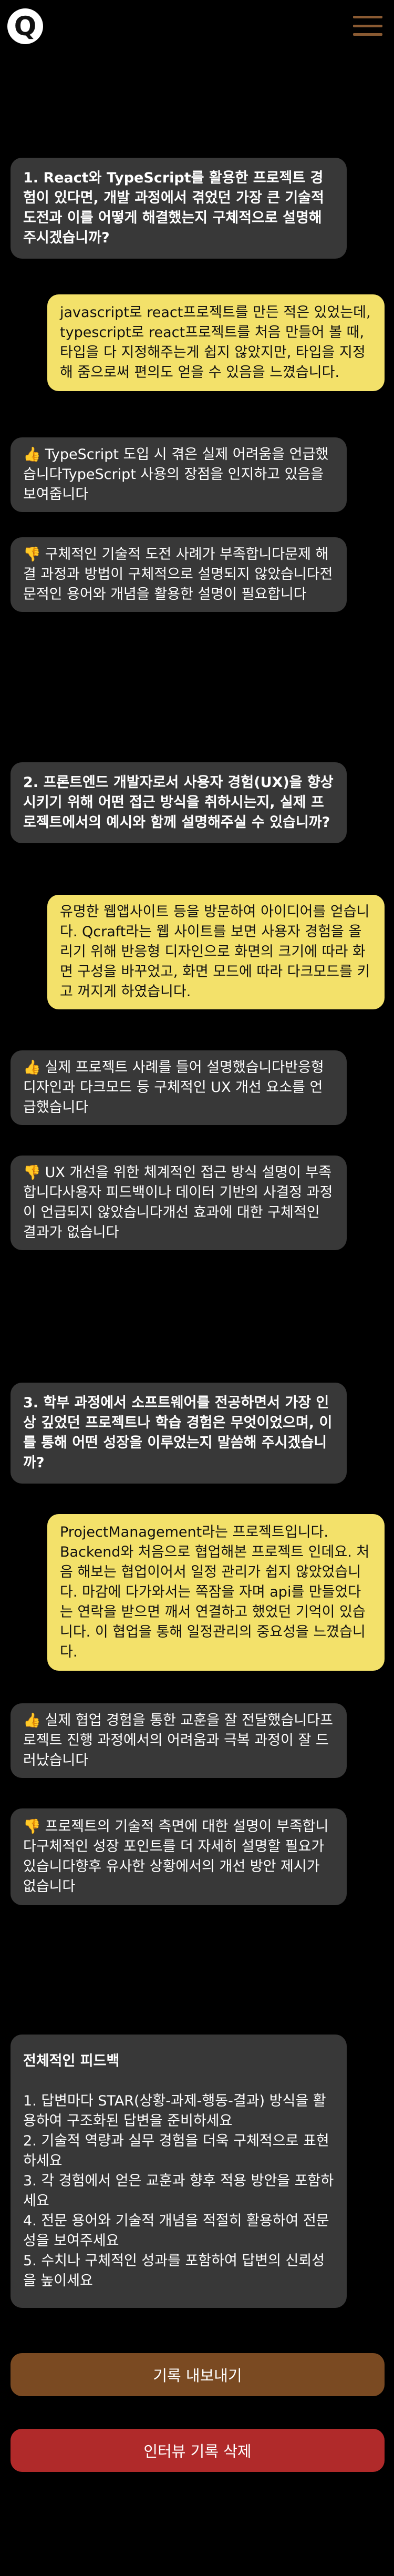 Image resolution: width=394 pixels, height=2576 pixels. I want to click on app-logo: Q, so click(25, 26).